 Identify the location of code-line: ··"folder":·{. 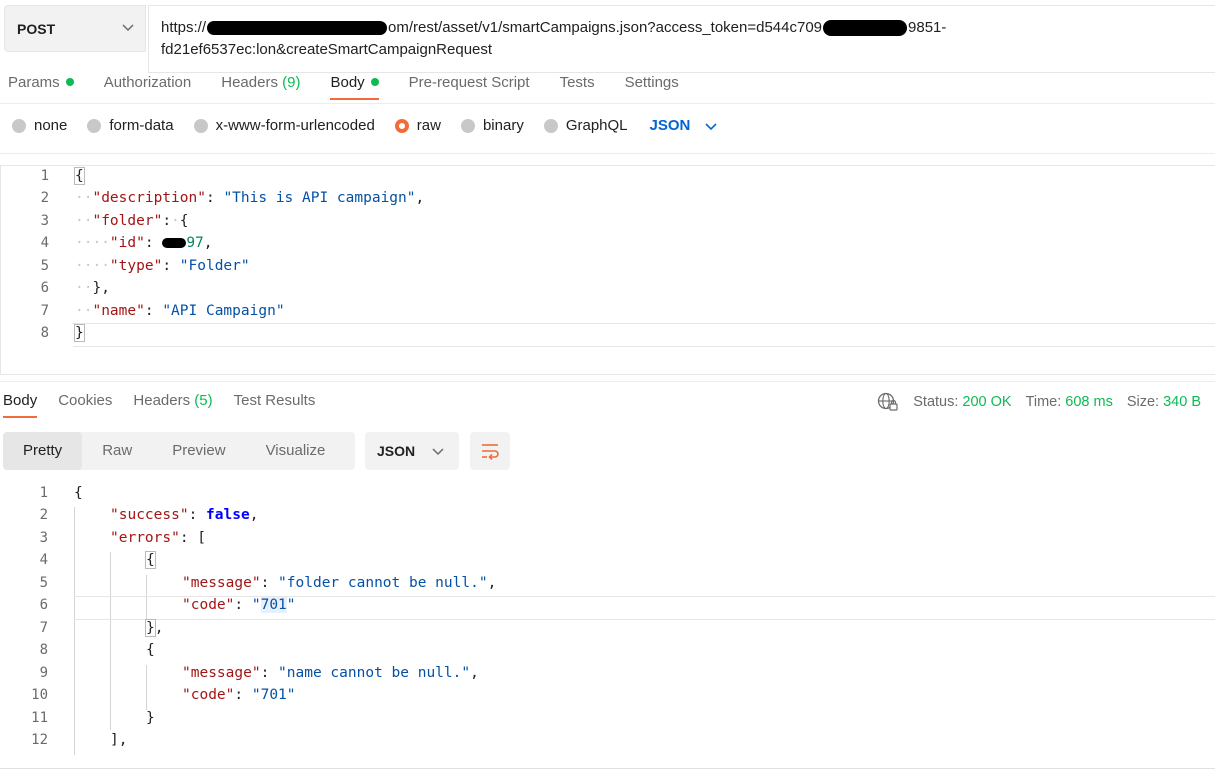
(132, 221).